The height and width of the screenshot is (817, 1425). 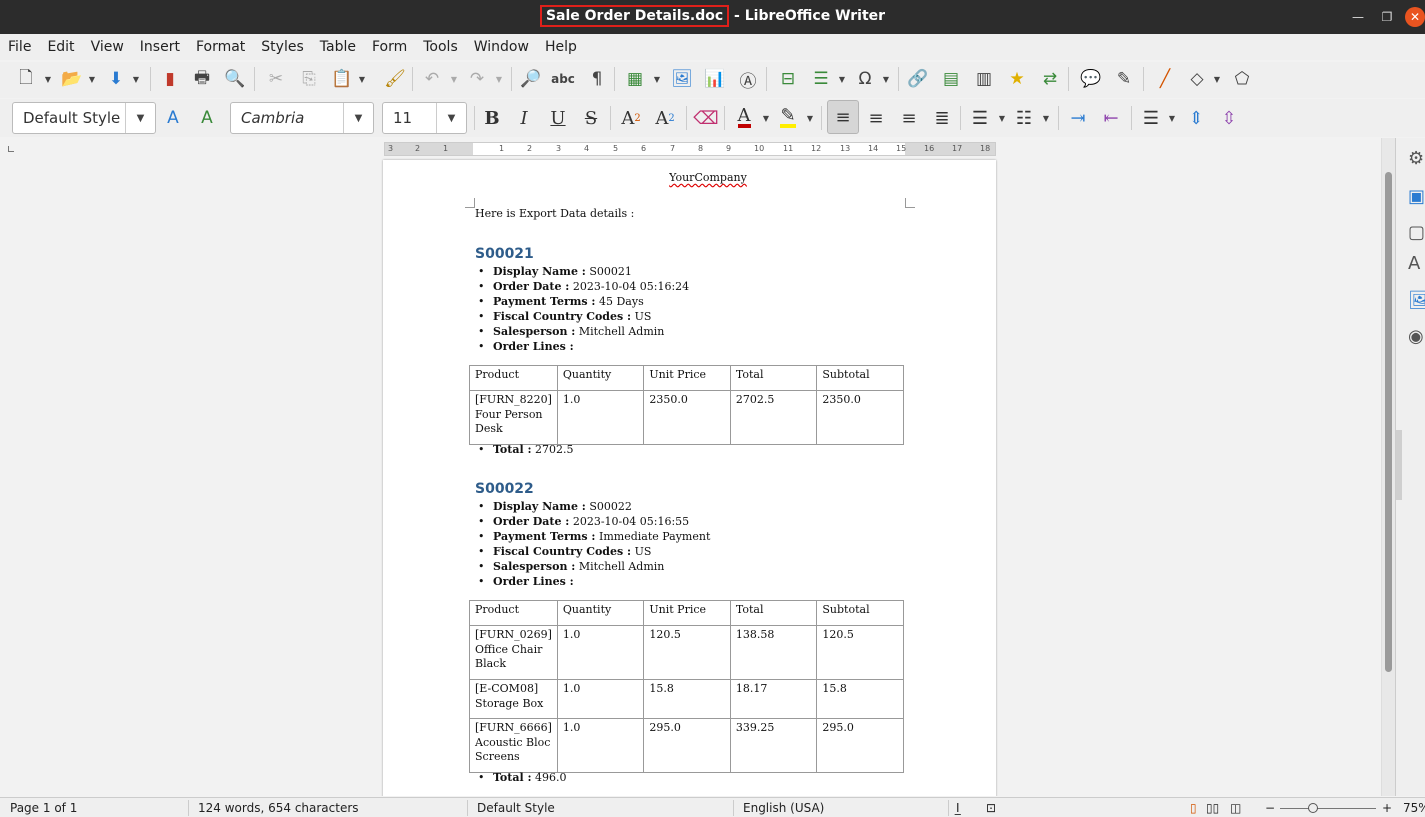 What do you see at coordinates (1124, 79) in the screenshot?
I see `track-changes-icon: ✎` at bounding box center [1124, 79].